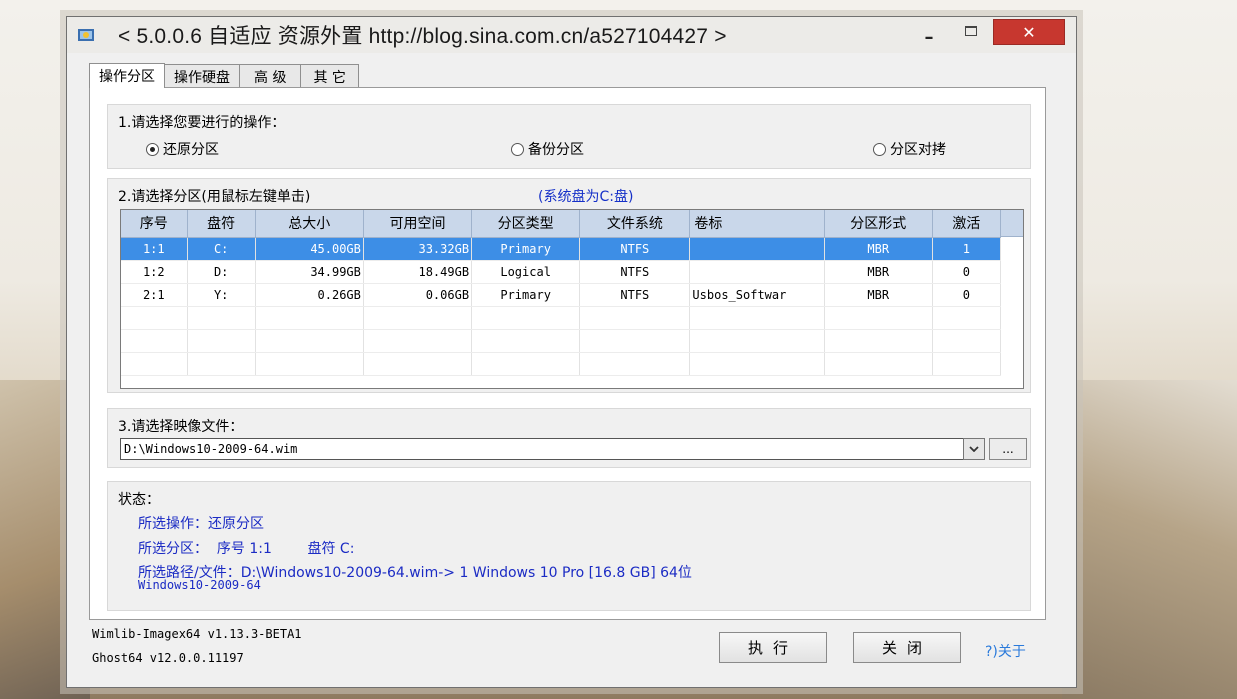  I want to click on cell-total: 0.26GB, so click(309, 295).